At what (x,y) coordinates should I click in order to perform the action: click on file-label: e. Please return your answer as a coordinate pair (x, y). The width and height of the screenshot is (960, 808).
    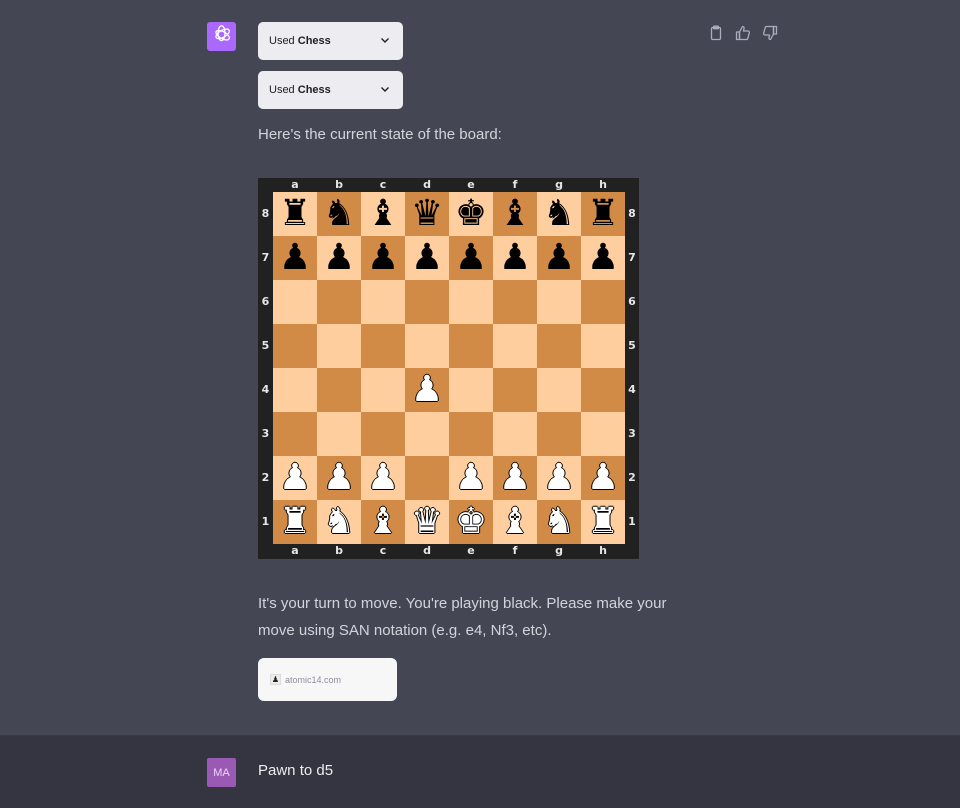
    Looking at the image, I should click on (471, 550).